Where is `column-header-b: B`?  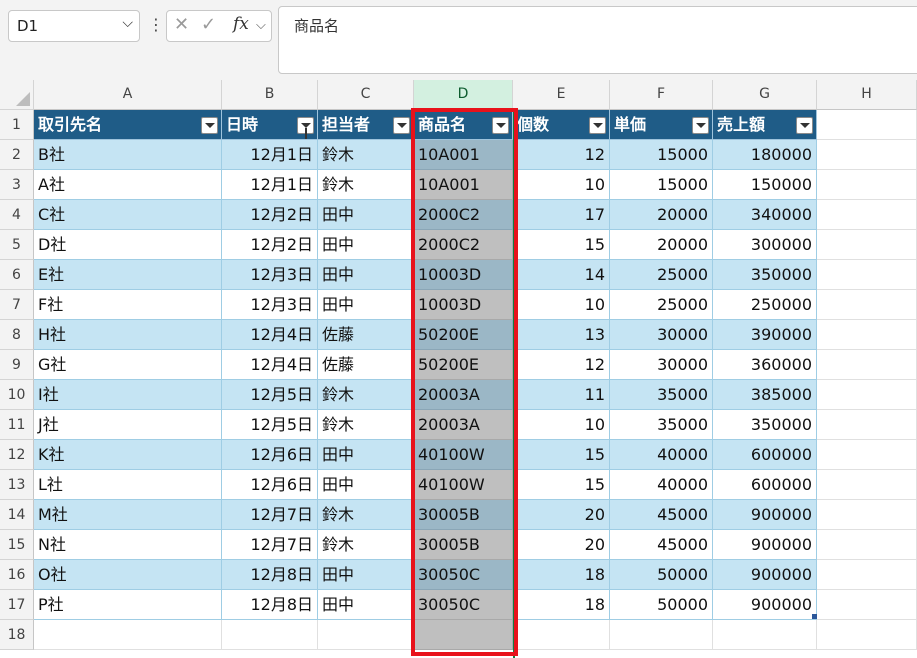 column-header-b: B is located at coordinates (270, 95).